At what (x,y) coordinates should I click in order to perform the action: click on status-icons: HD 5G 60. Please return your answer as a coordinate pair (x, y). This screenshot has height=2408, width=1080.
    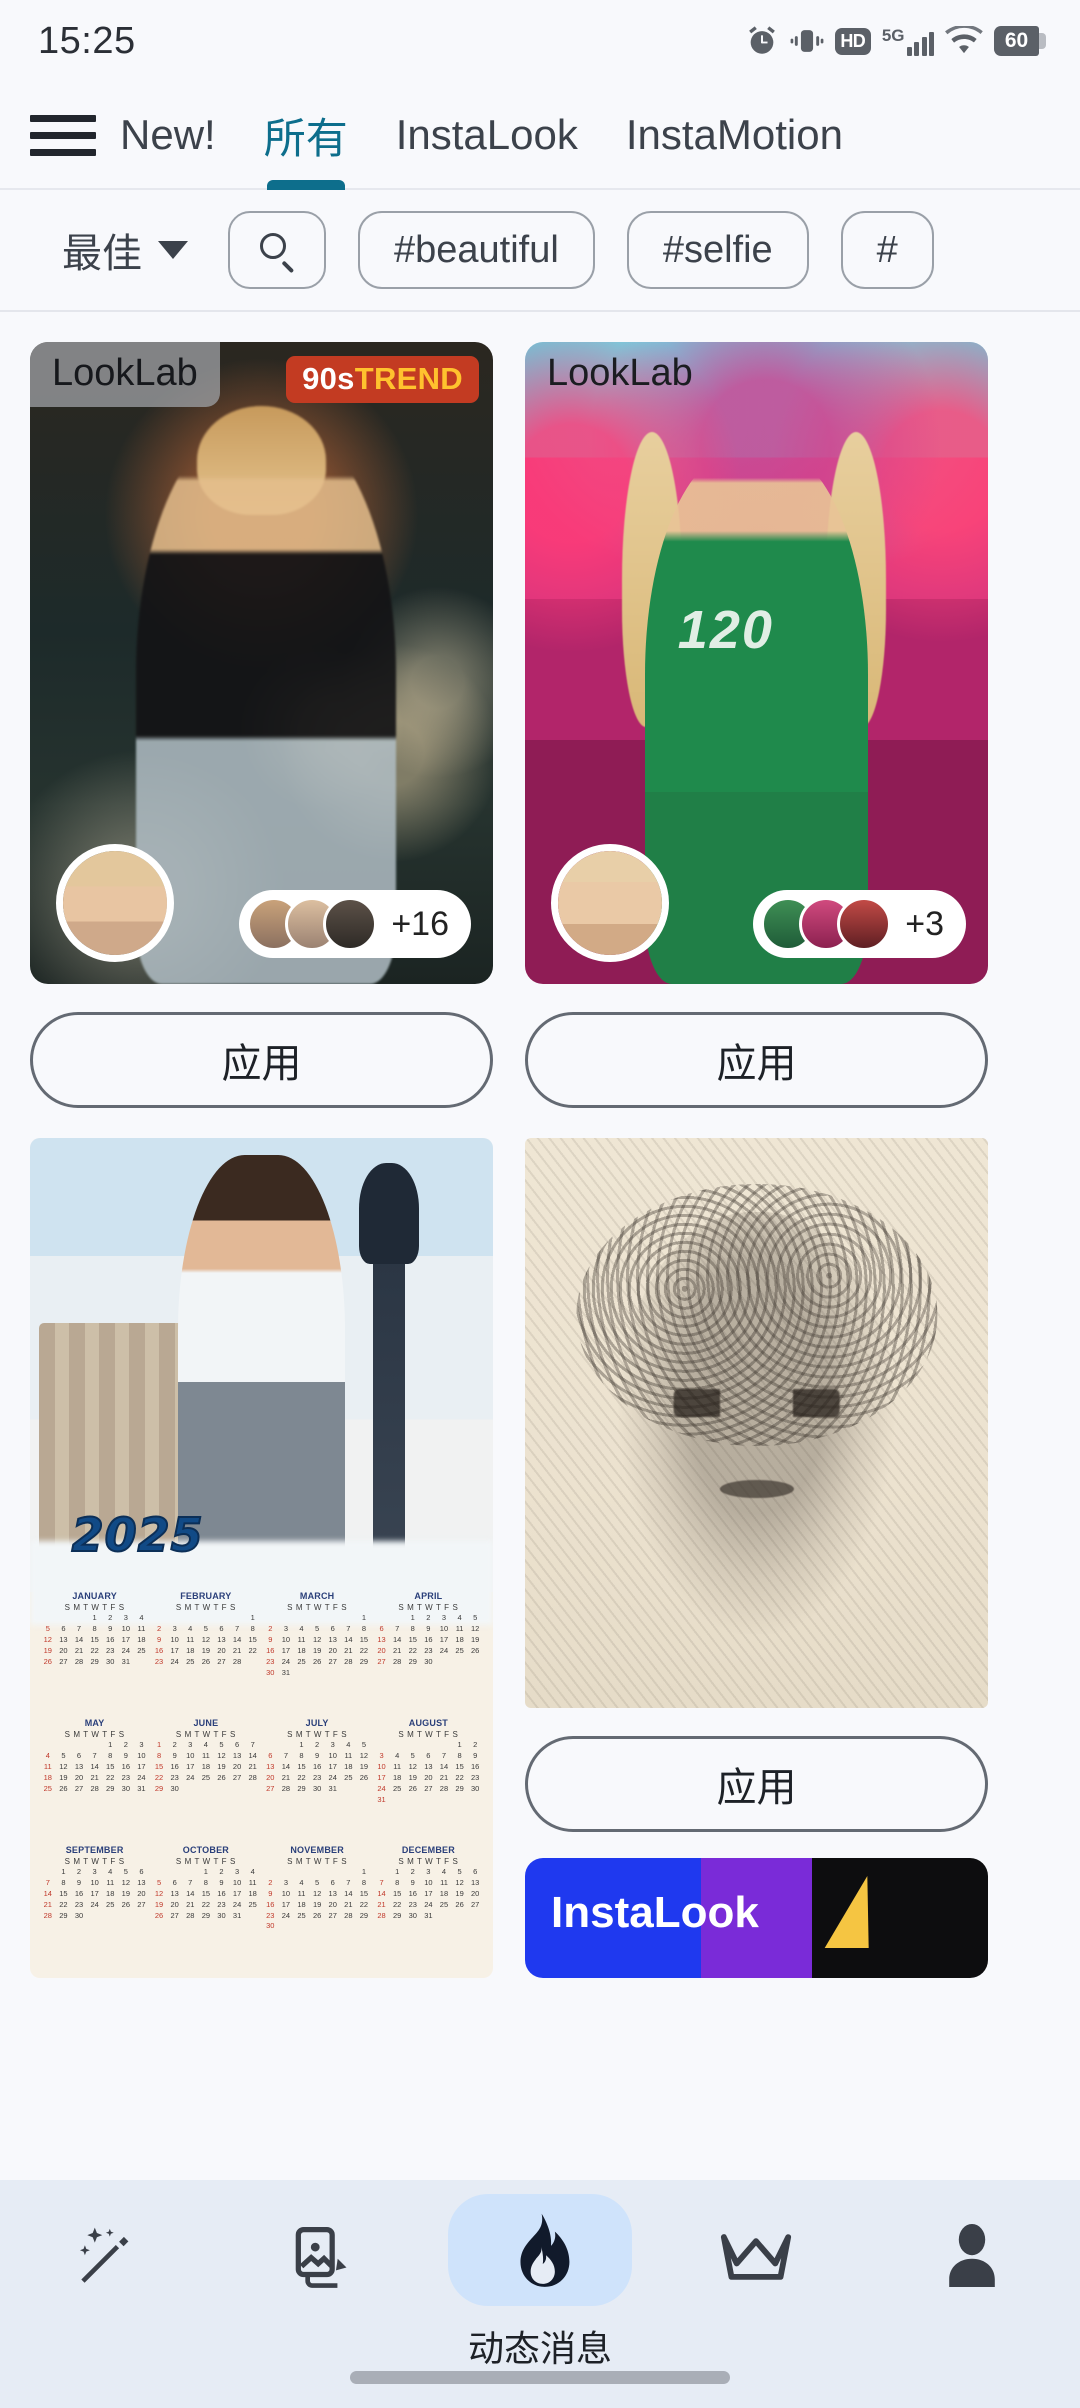
    Looking at the image, I should click on (895, 41).